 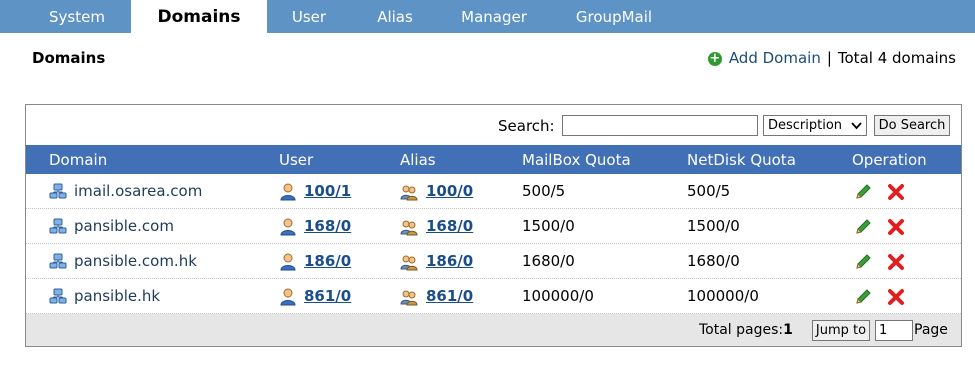 What do you see at coordinates (493, 330) in the screenshot?
I see `pagination-bar: Total pages:1 Jump to Page` at bounding box center [493, 330].